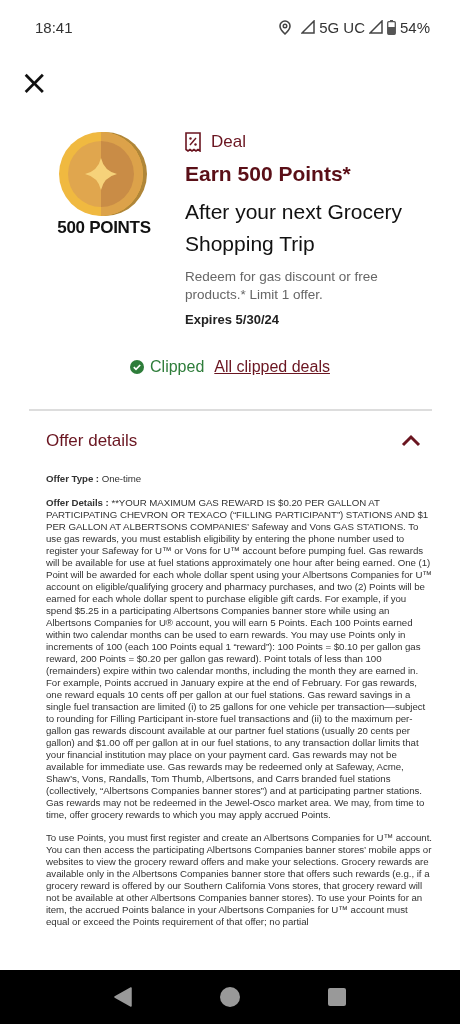 Image resolution: width=460 pixels, height=1024 pixels. Describe the element at coordinates (294, 228) in the screenshot. I see `deal-subtitle: After your next Grocery Shopping Trip` at that location.